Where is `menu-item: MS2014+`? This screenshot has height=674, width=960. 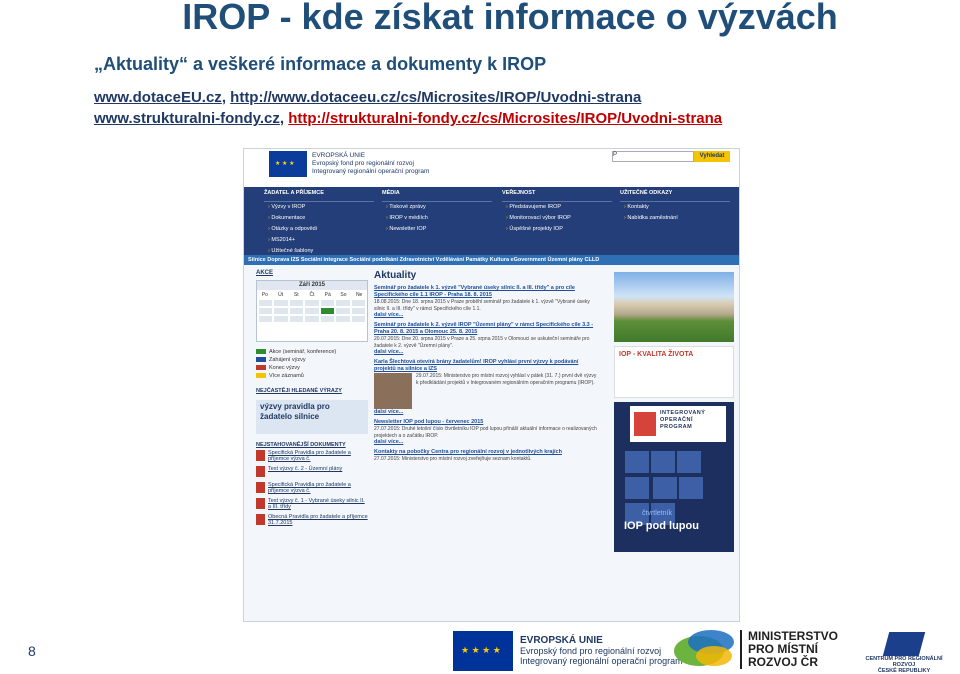
menu-item: MS2014+ is located at coordinates (319, 240).